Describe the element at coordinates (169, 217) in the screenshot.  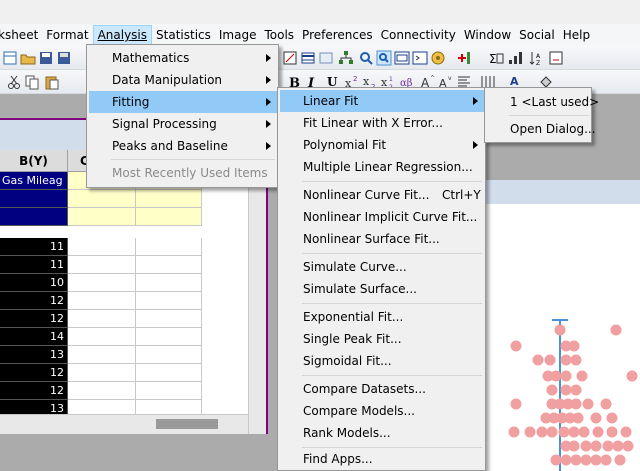
I see `comments-cell-d` at that location.